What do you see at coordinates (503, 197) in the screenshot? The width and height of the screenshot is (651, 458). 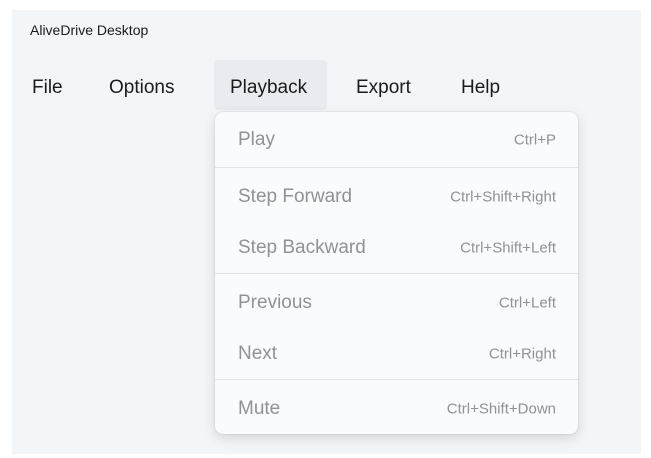 I see `menu-item-shortcut: Ctrl+Shift+Right` at bounding box center [503, 197].